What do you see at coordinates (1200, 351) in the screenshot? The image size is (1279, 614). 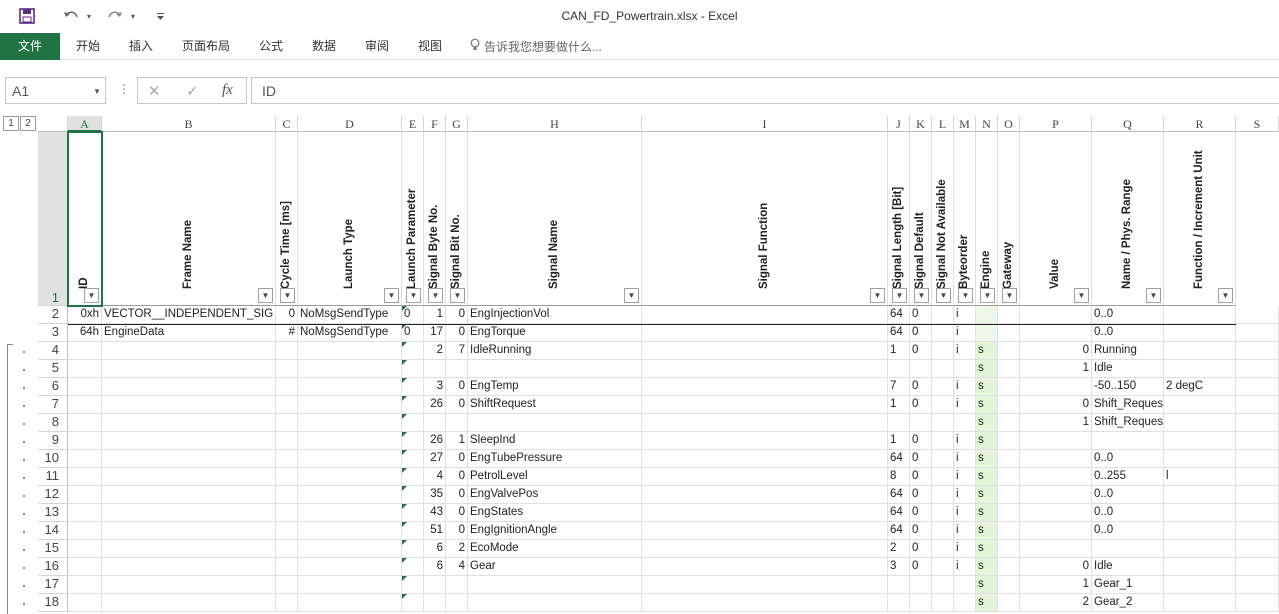 I see `cell-r4` at bounding box center [1200, 351].